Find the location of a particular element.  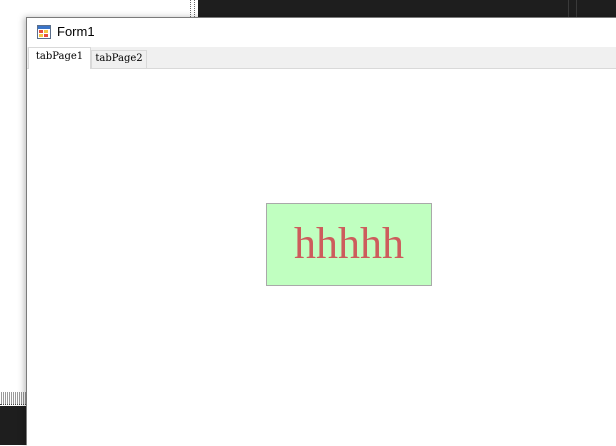

hhhhh-label: hhhhh is located at coordinates (349, 244).